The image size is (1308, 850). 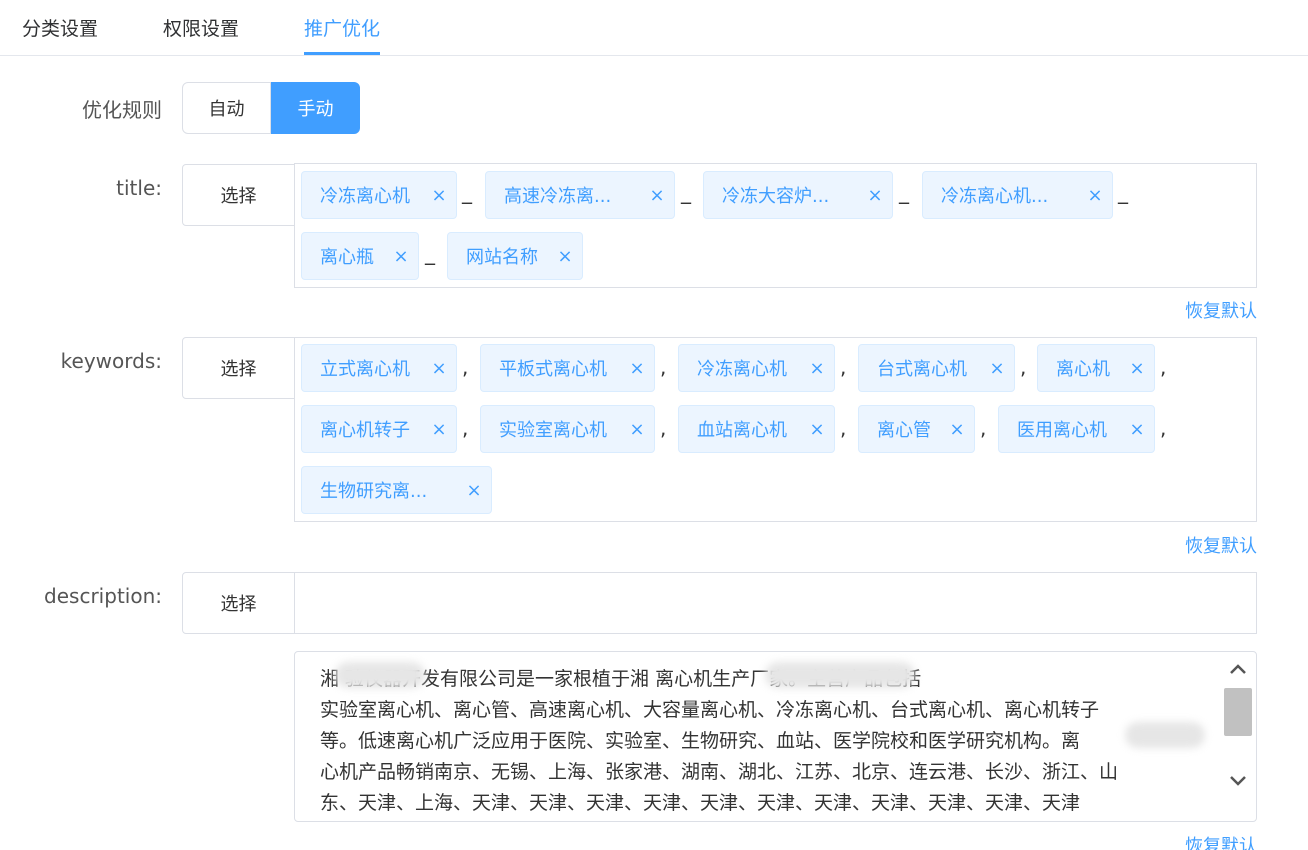 What do you see at coordinates (201, 27) in the screenshot?
I see `tab-permission-settings: 权限设置` at bounding box center [201, 27].